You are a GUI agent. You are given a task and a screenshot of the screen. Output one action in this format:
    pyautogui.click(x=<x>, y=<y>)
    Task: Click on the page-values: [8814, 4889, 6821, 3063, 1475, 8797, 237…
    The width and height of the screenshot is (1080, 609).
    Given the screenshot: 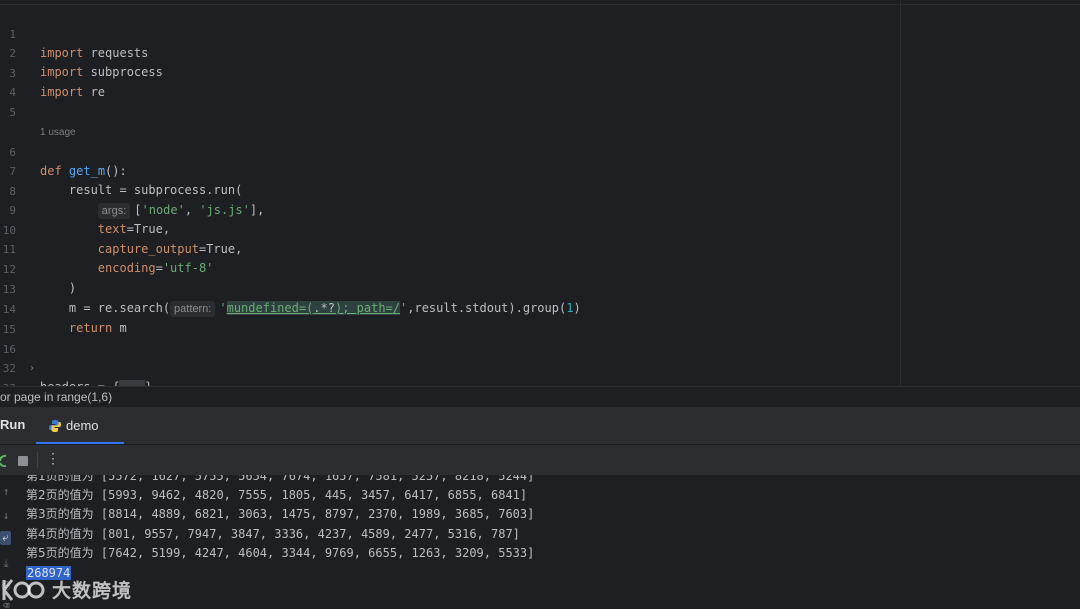 What is the action you would take?
    pyautogui.click(x=314, y=514)
    